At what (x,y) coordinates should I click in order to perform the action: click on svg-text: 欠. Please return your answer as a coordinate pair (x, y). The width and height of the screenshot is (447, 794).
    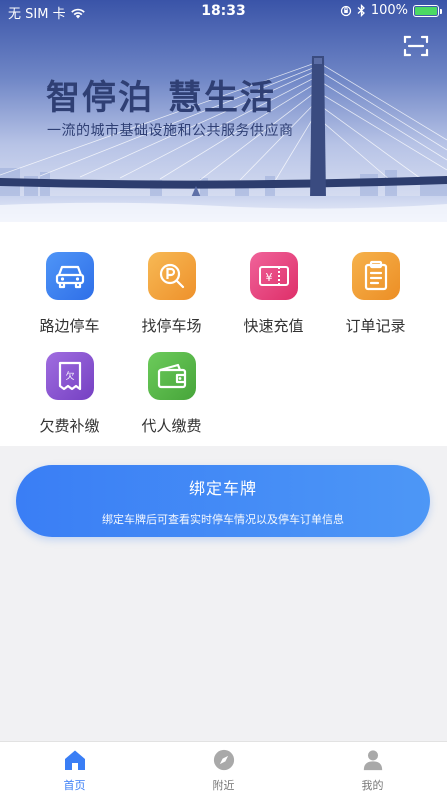
    Looking at the image, I should click on (69, 376).